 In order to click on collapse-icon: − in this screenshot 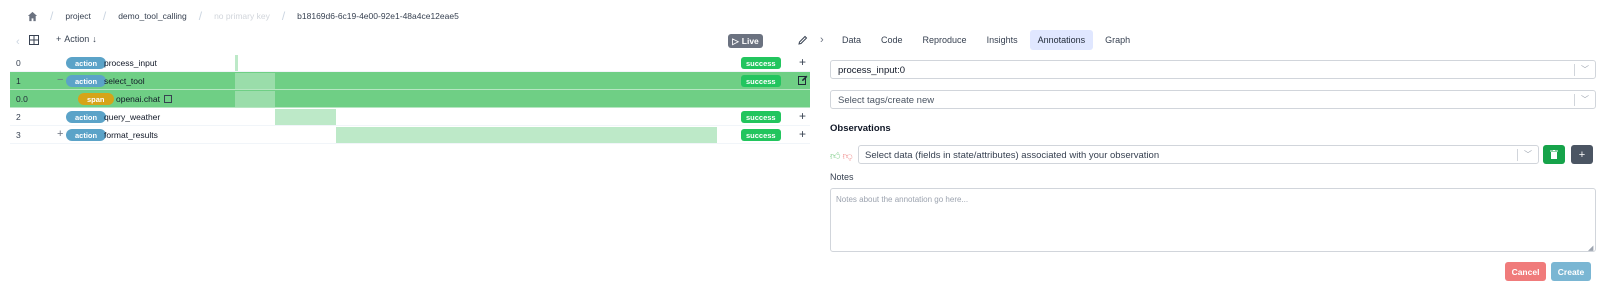, I will do `click(60, 80)`.